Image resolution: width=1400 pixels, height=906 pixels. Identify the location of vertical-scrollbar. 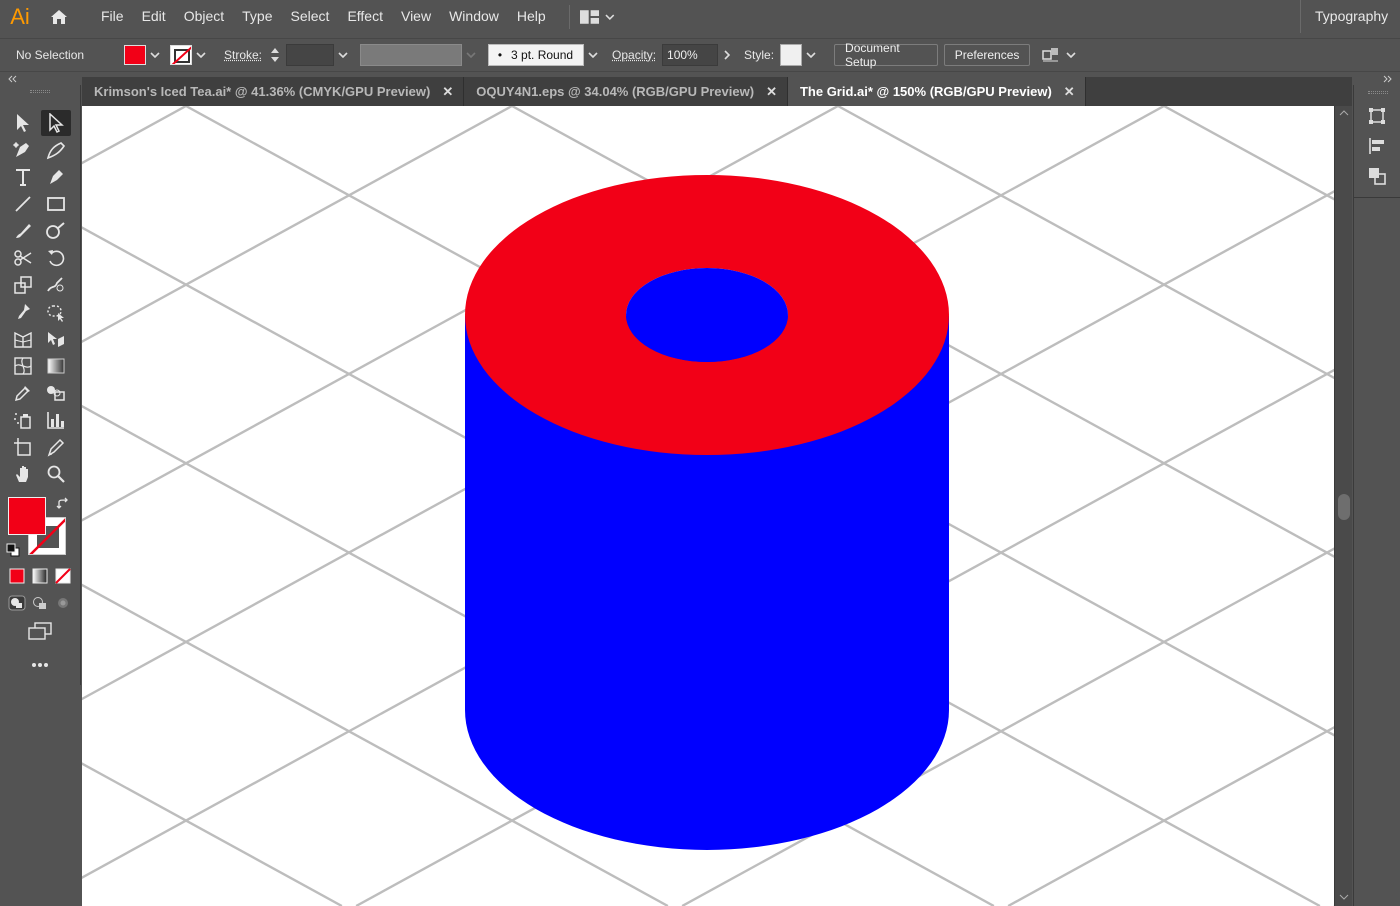
(1343, 506).